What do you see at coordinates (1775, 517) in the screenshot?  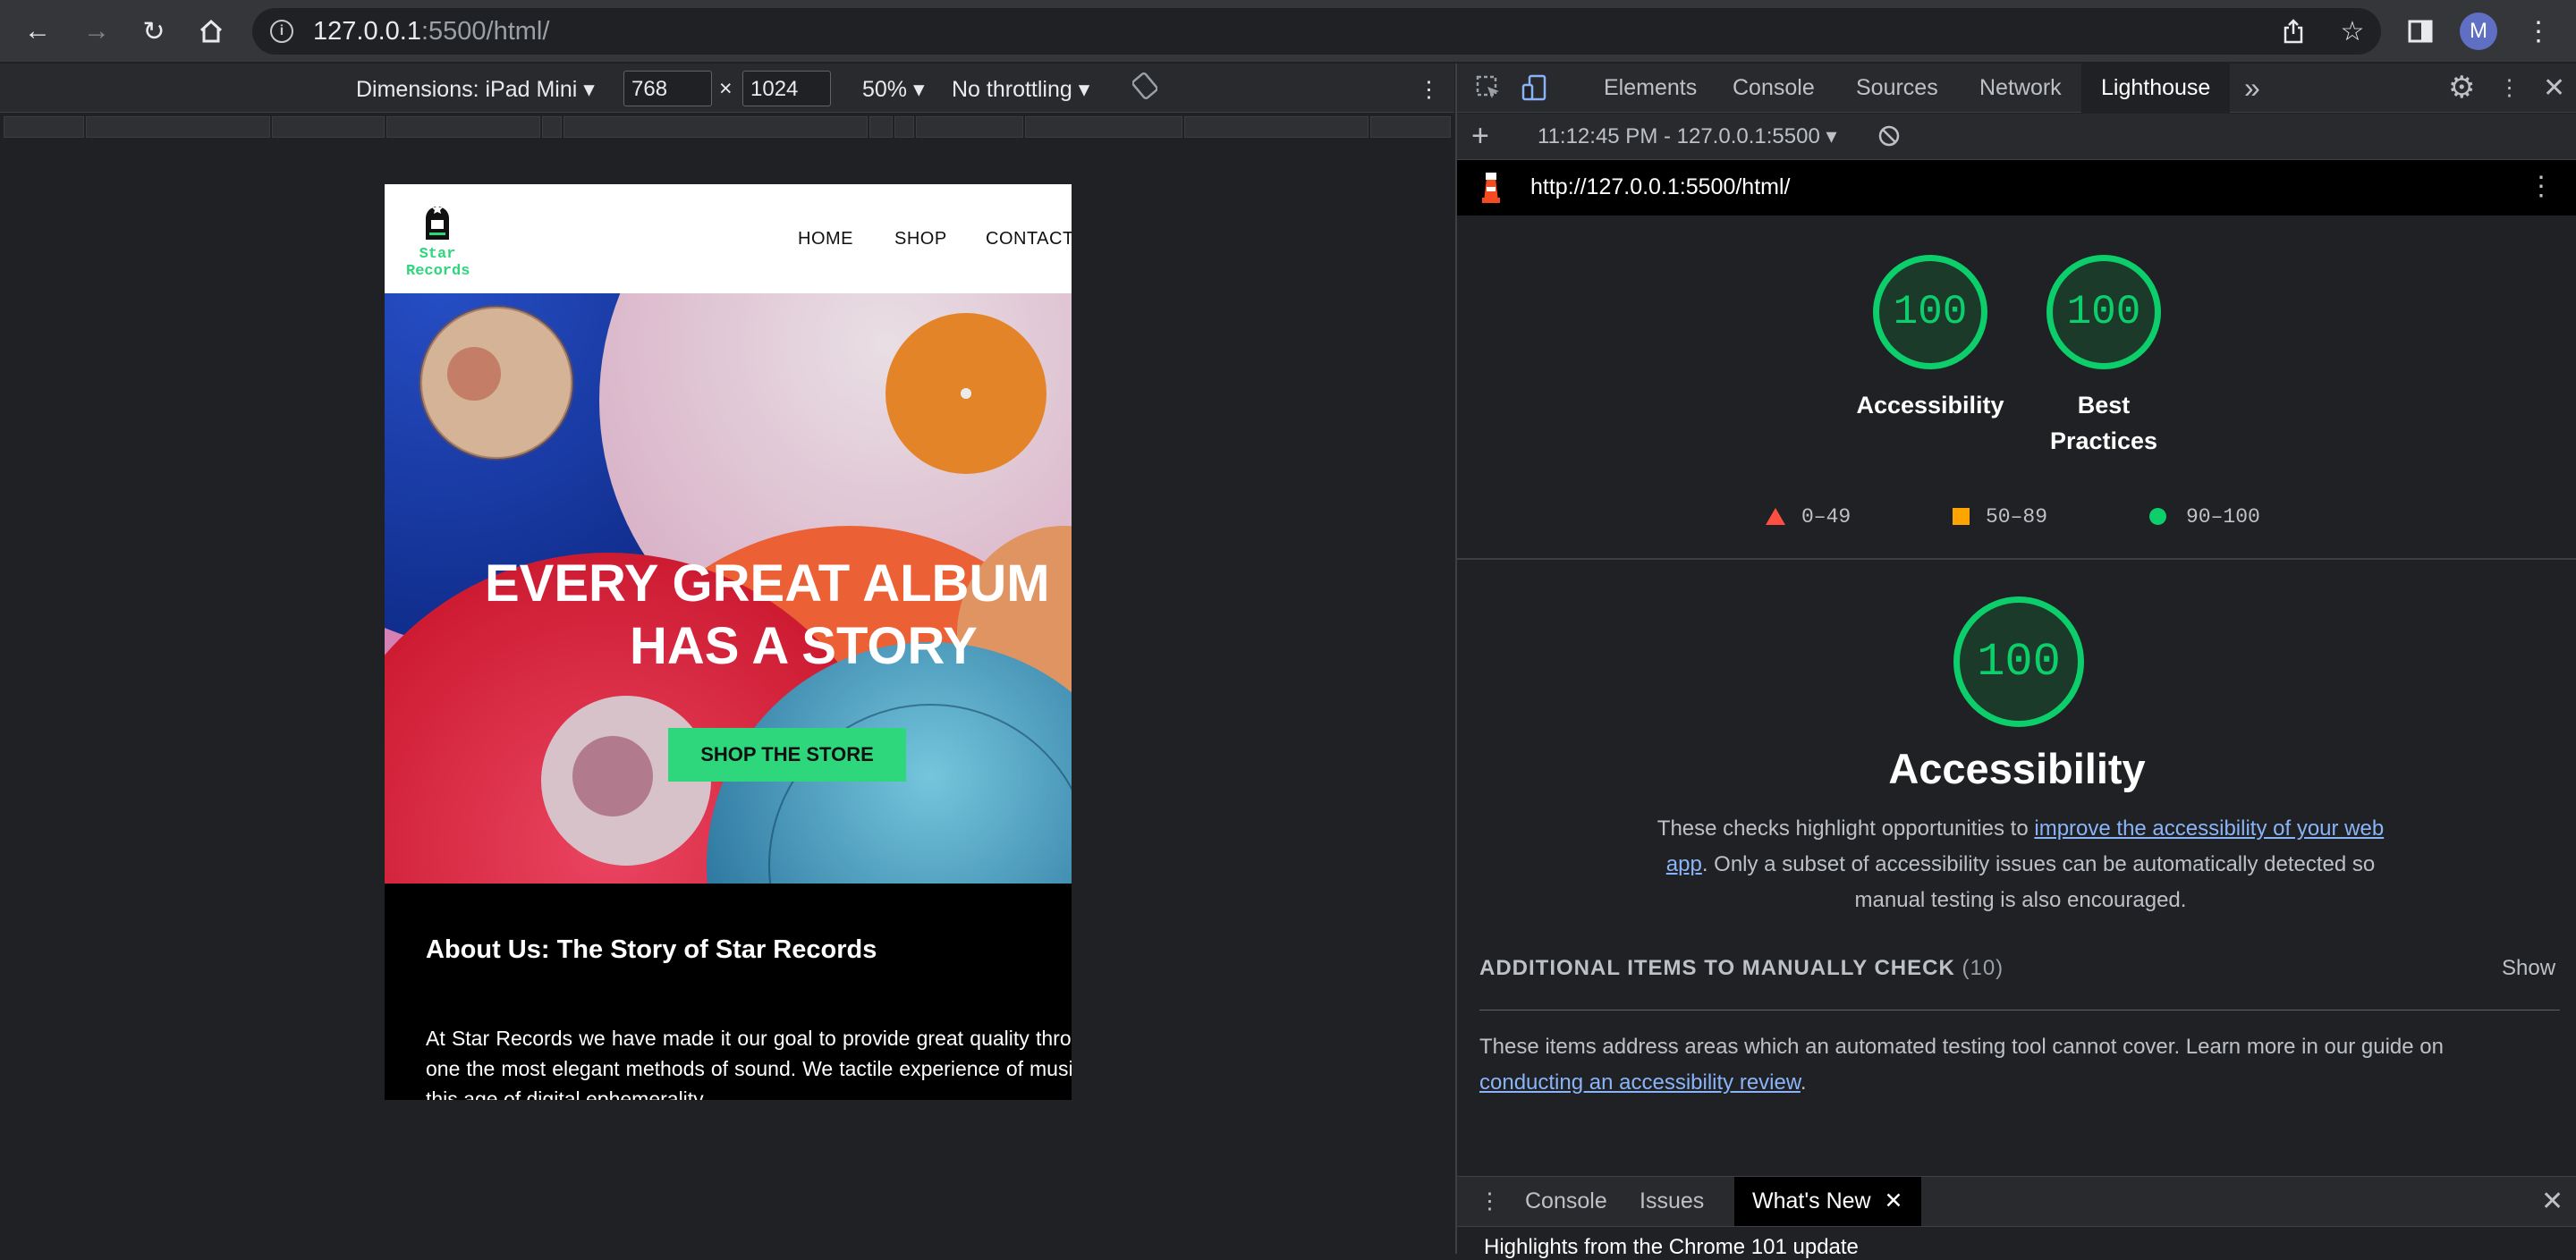 I see `fail-triangle-icon` at bounding box center [1775, 517].